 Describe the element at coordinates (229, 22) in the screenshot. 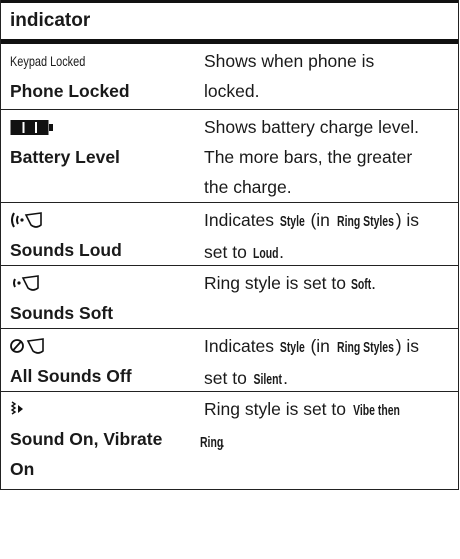

I see `table-header: indicator` at that location.